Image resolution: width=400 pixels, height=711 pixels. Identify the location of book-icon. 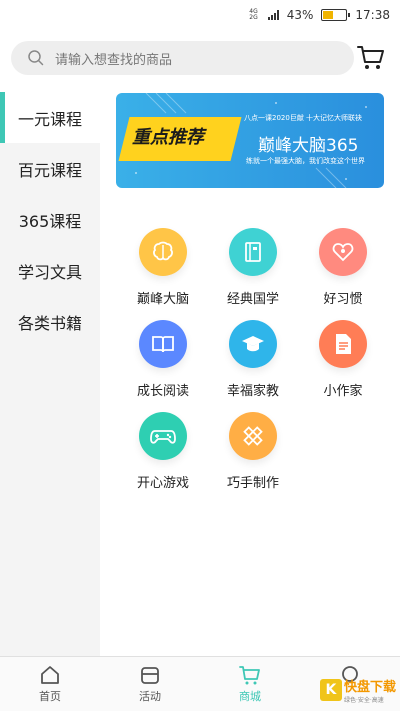
(253, 252).